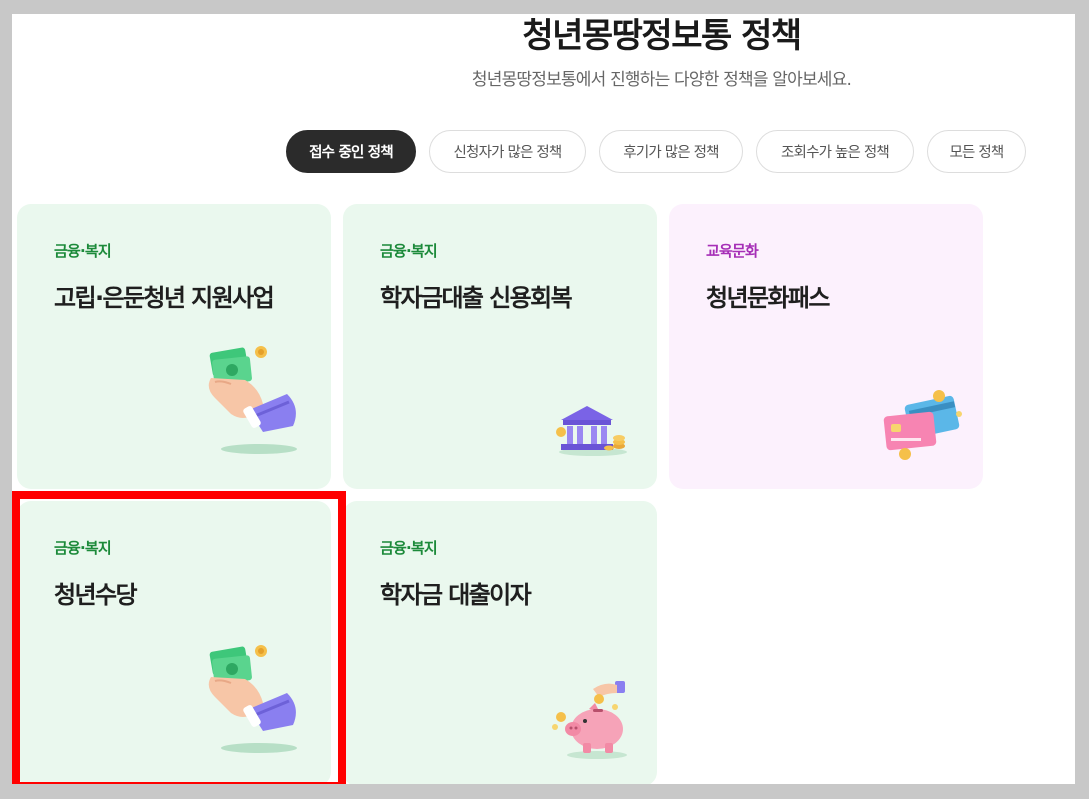 This screenshot has height=799, width=1089. Describe the element at coordinates (500, 642) in the screenshot. I see `policy-card-student-loan-interest: 금융·복지 학자금 대출이자` at that location.